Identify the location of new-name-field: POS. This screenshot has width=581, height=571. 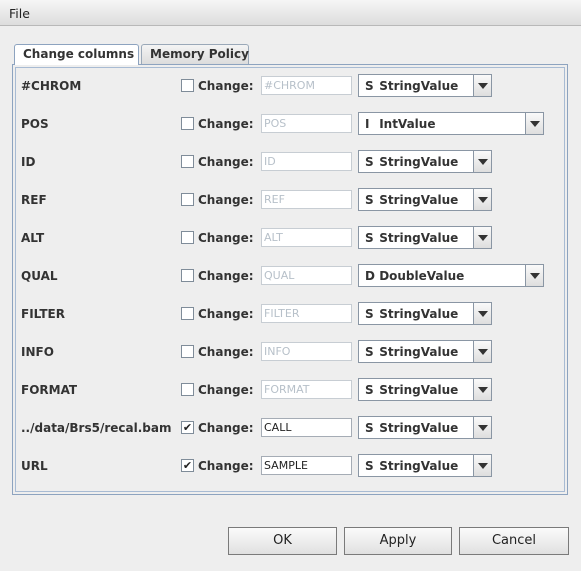
(306, 123).